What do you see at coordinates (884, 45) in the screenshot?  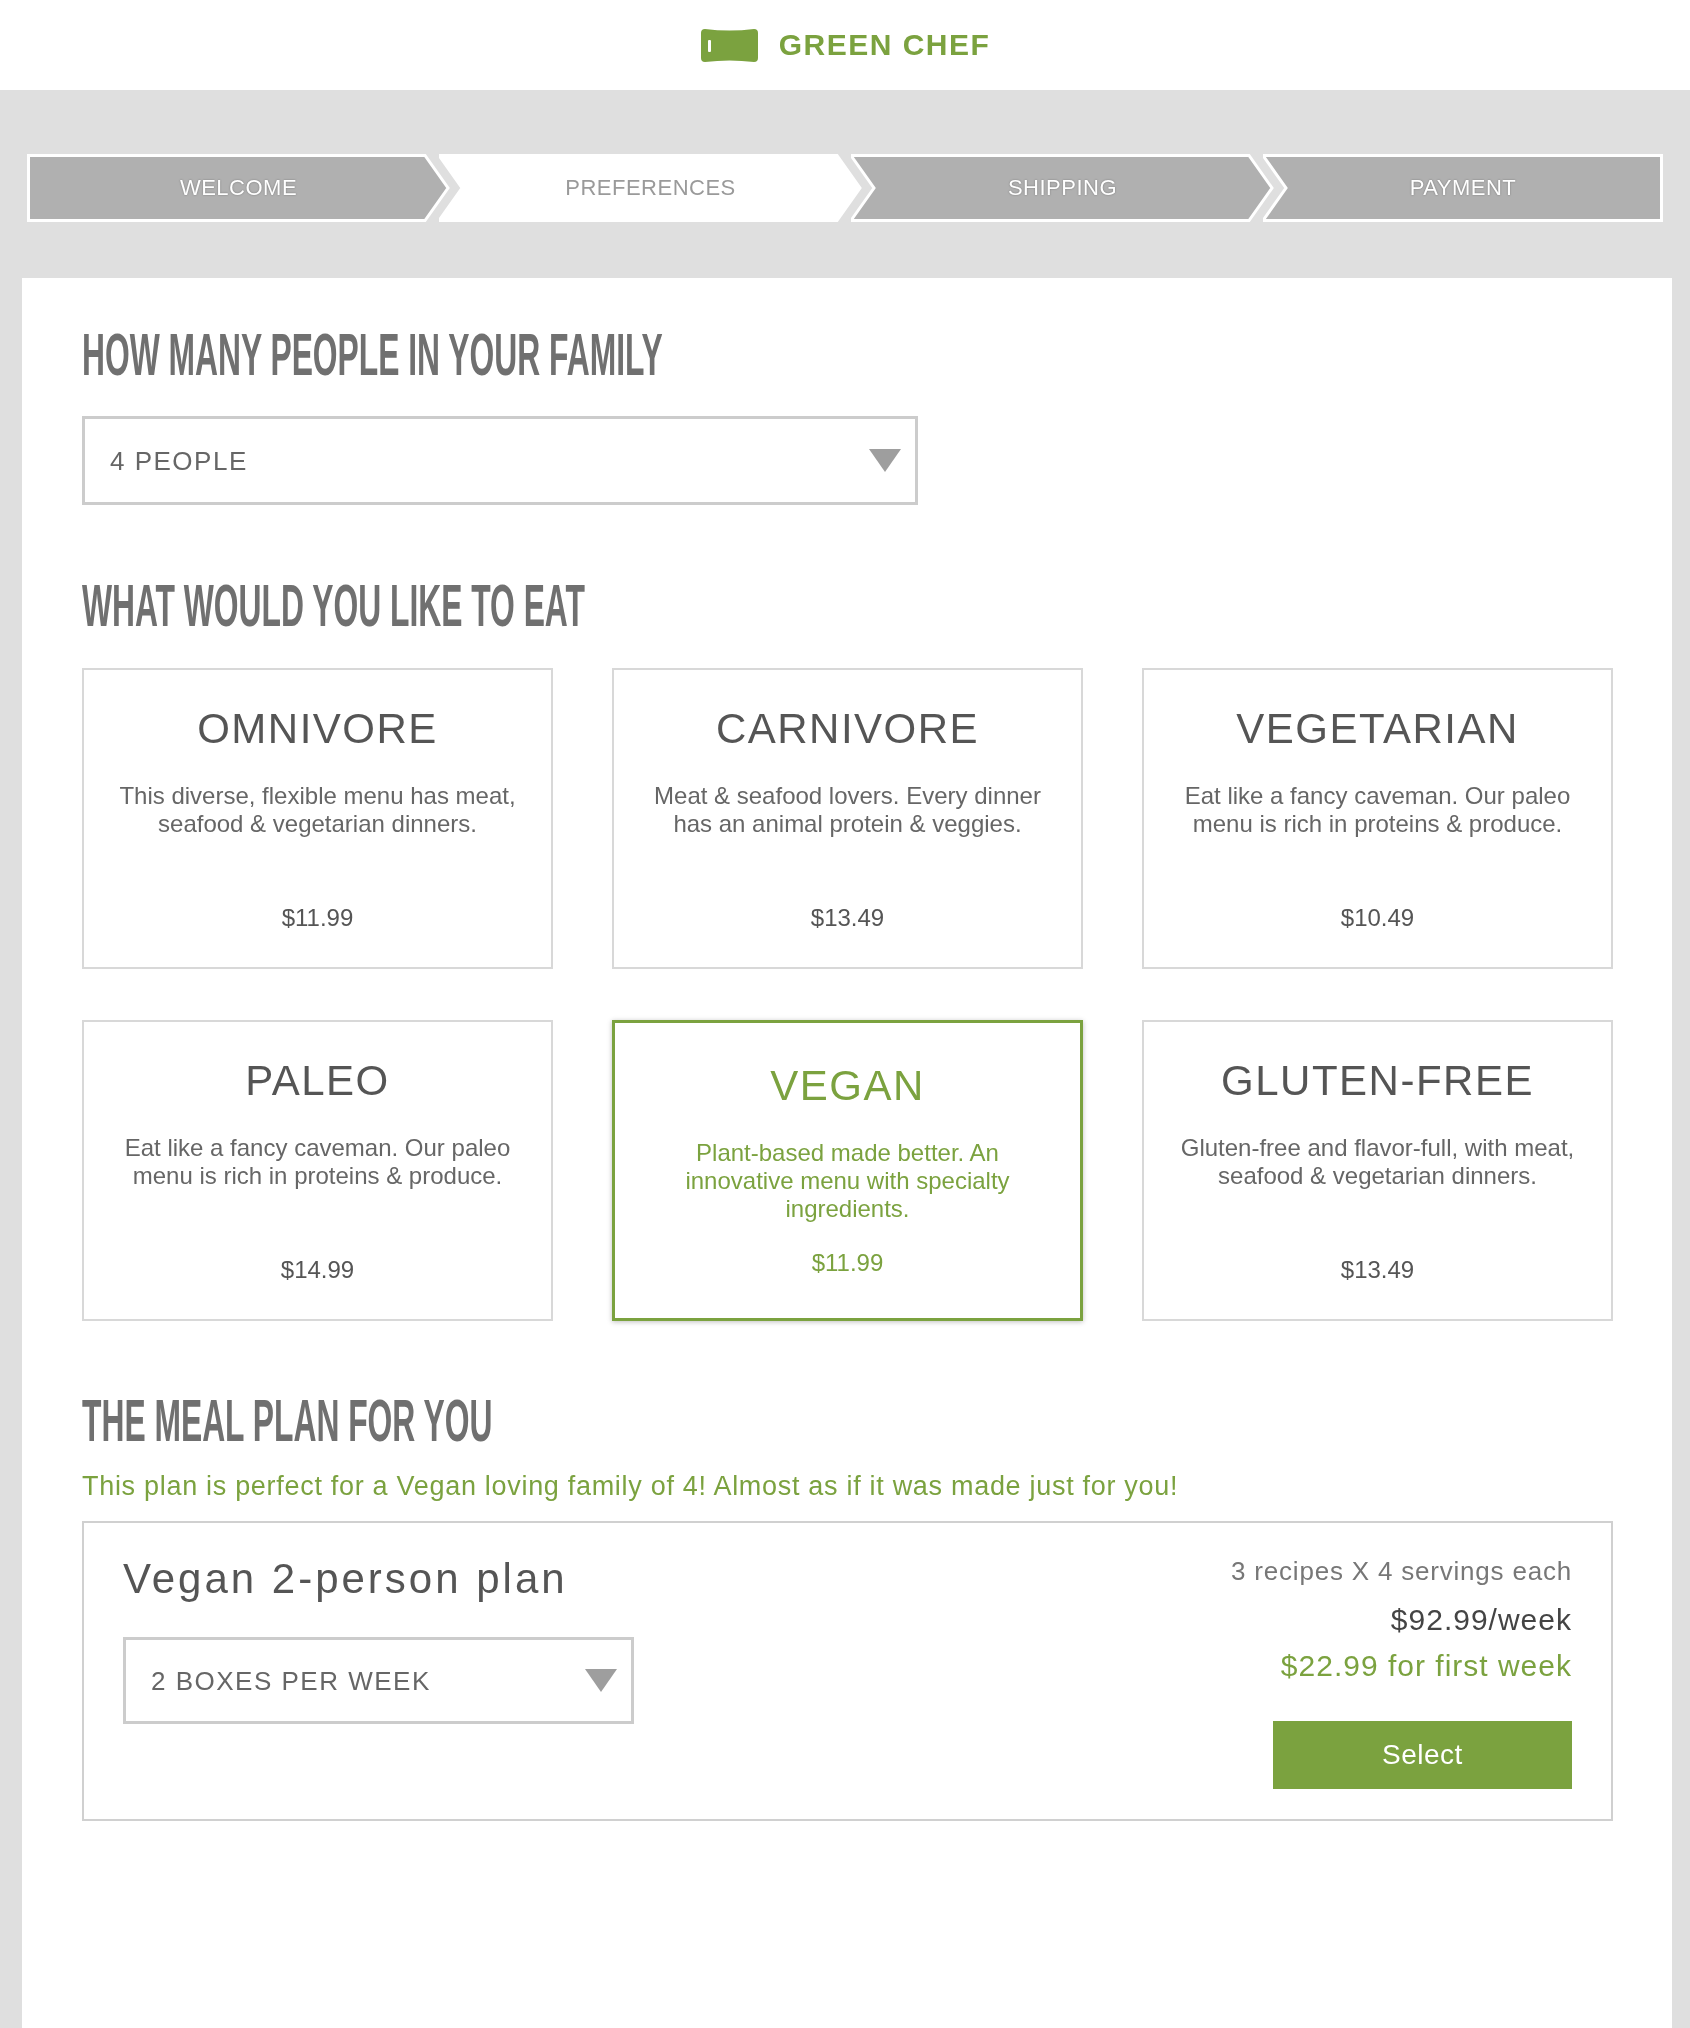 I see `brand-name: GREEN CHEF` at bounding box center [884, 45].